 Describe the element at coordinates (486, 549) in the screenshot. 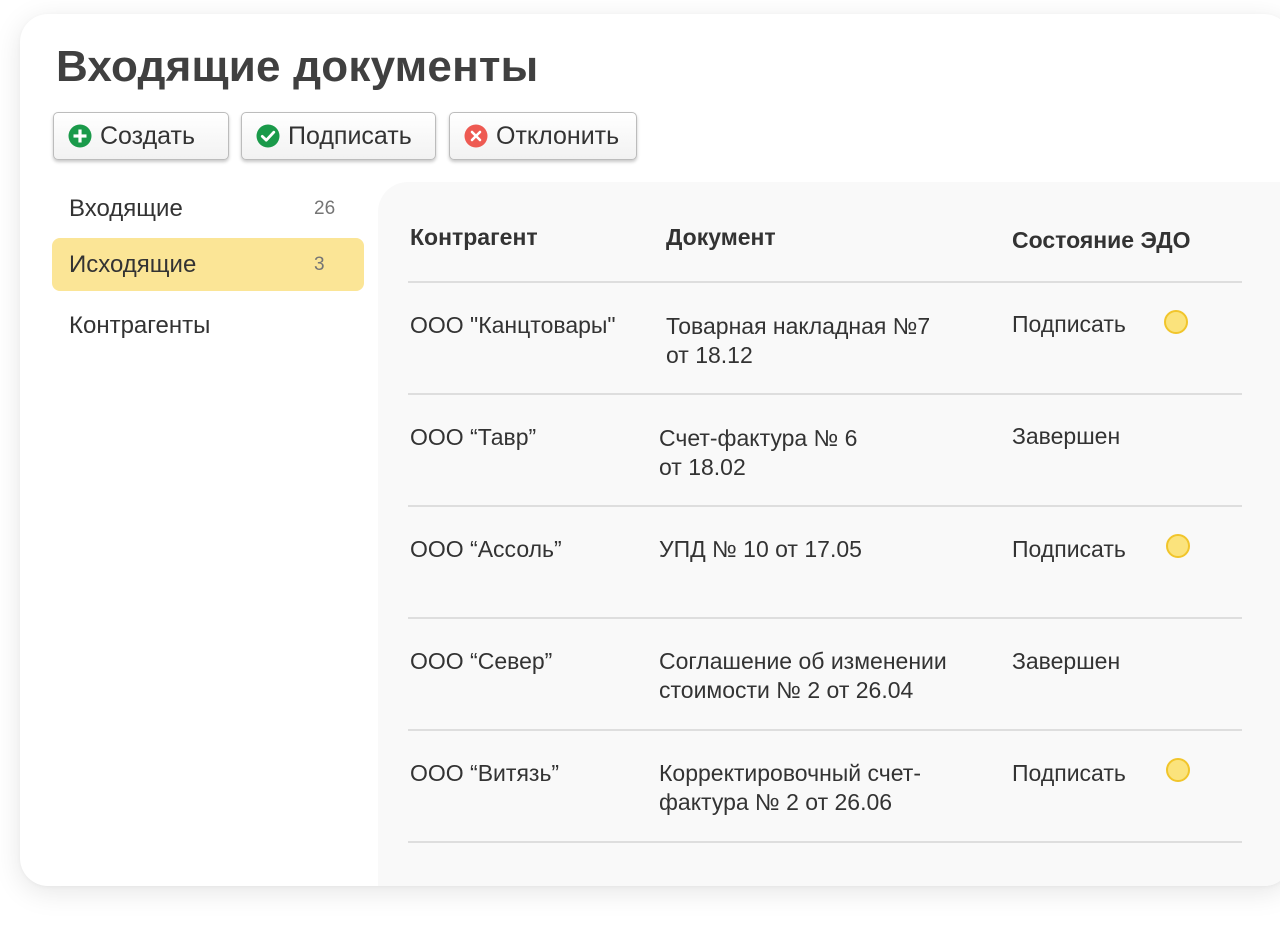

I see `row-counterparty: ООО “Ассоль”` at that location.